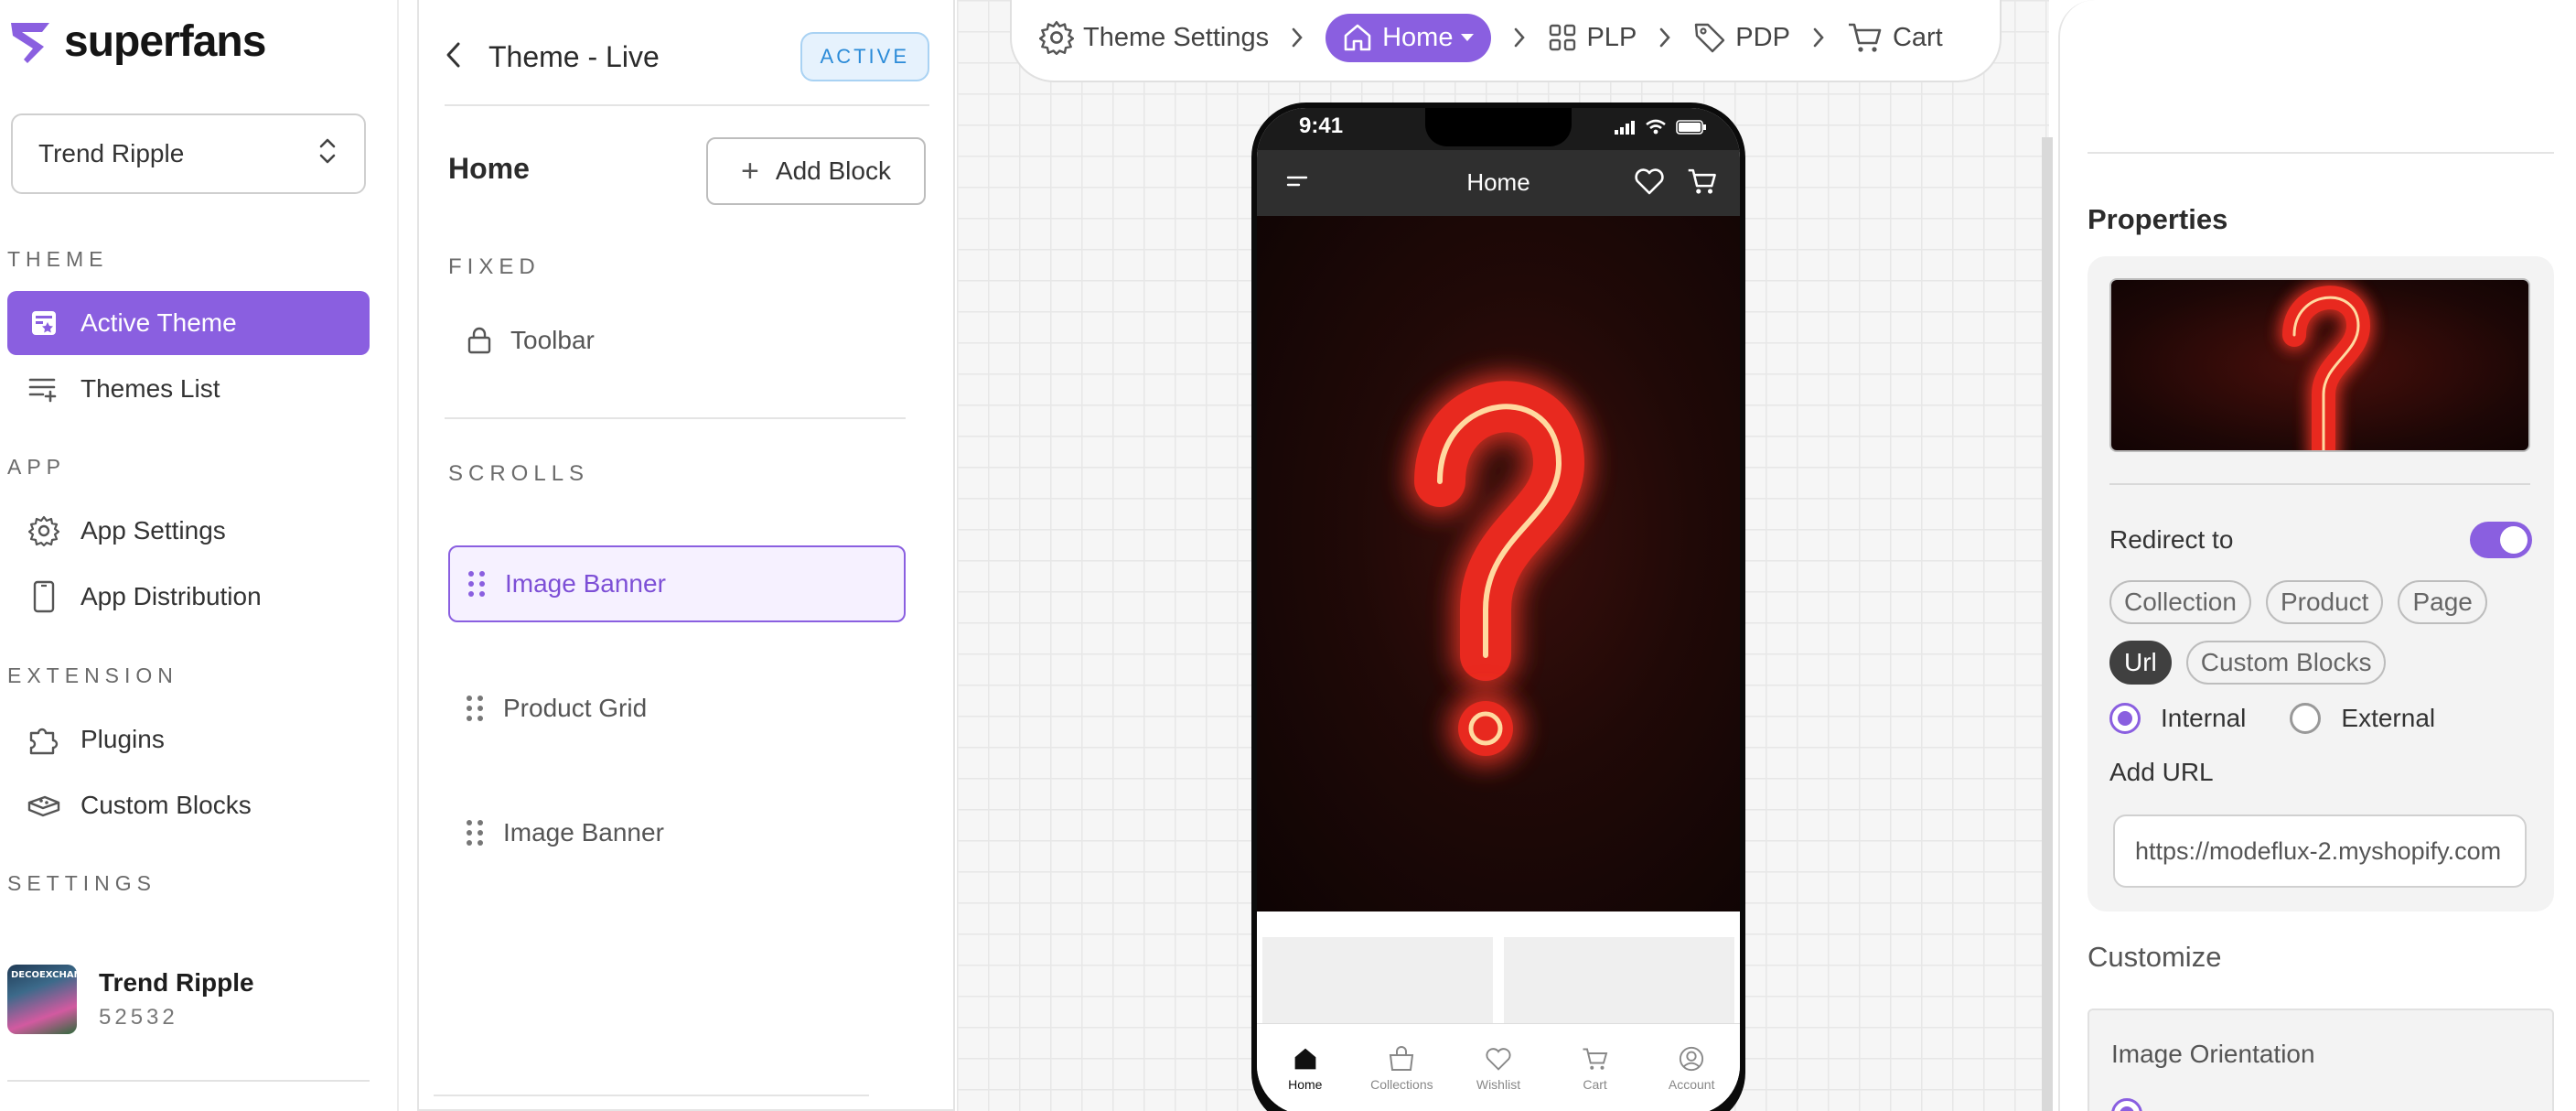 This screenshot has width=2576, height=1111. What do you see at coordinates (44, 596) in the screenshot?
I see `phone-icon` at bounding box center [44, 596].